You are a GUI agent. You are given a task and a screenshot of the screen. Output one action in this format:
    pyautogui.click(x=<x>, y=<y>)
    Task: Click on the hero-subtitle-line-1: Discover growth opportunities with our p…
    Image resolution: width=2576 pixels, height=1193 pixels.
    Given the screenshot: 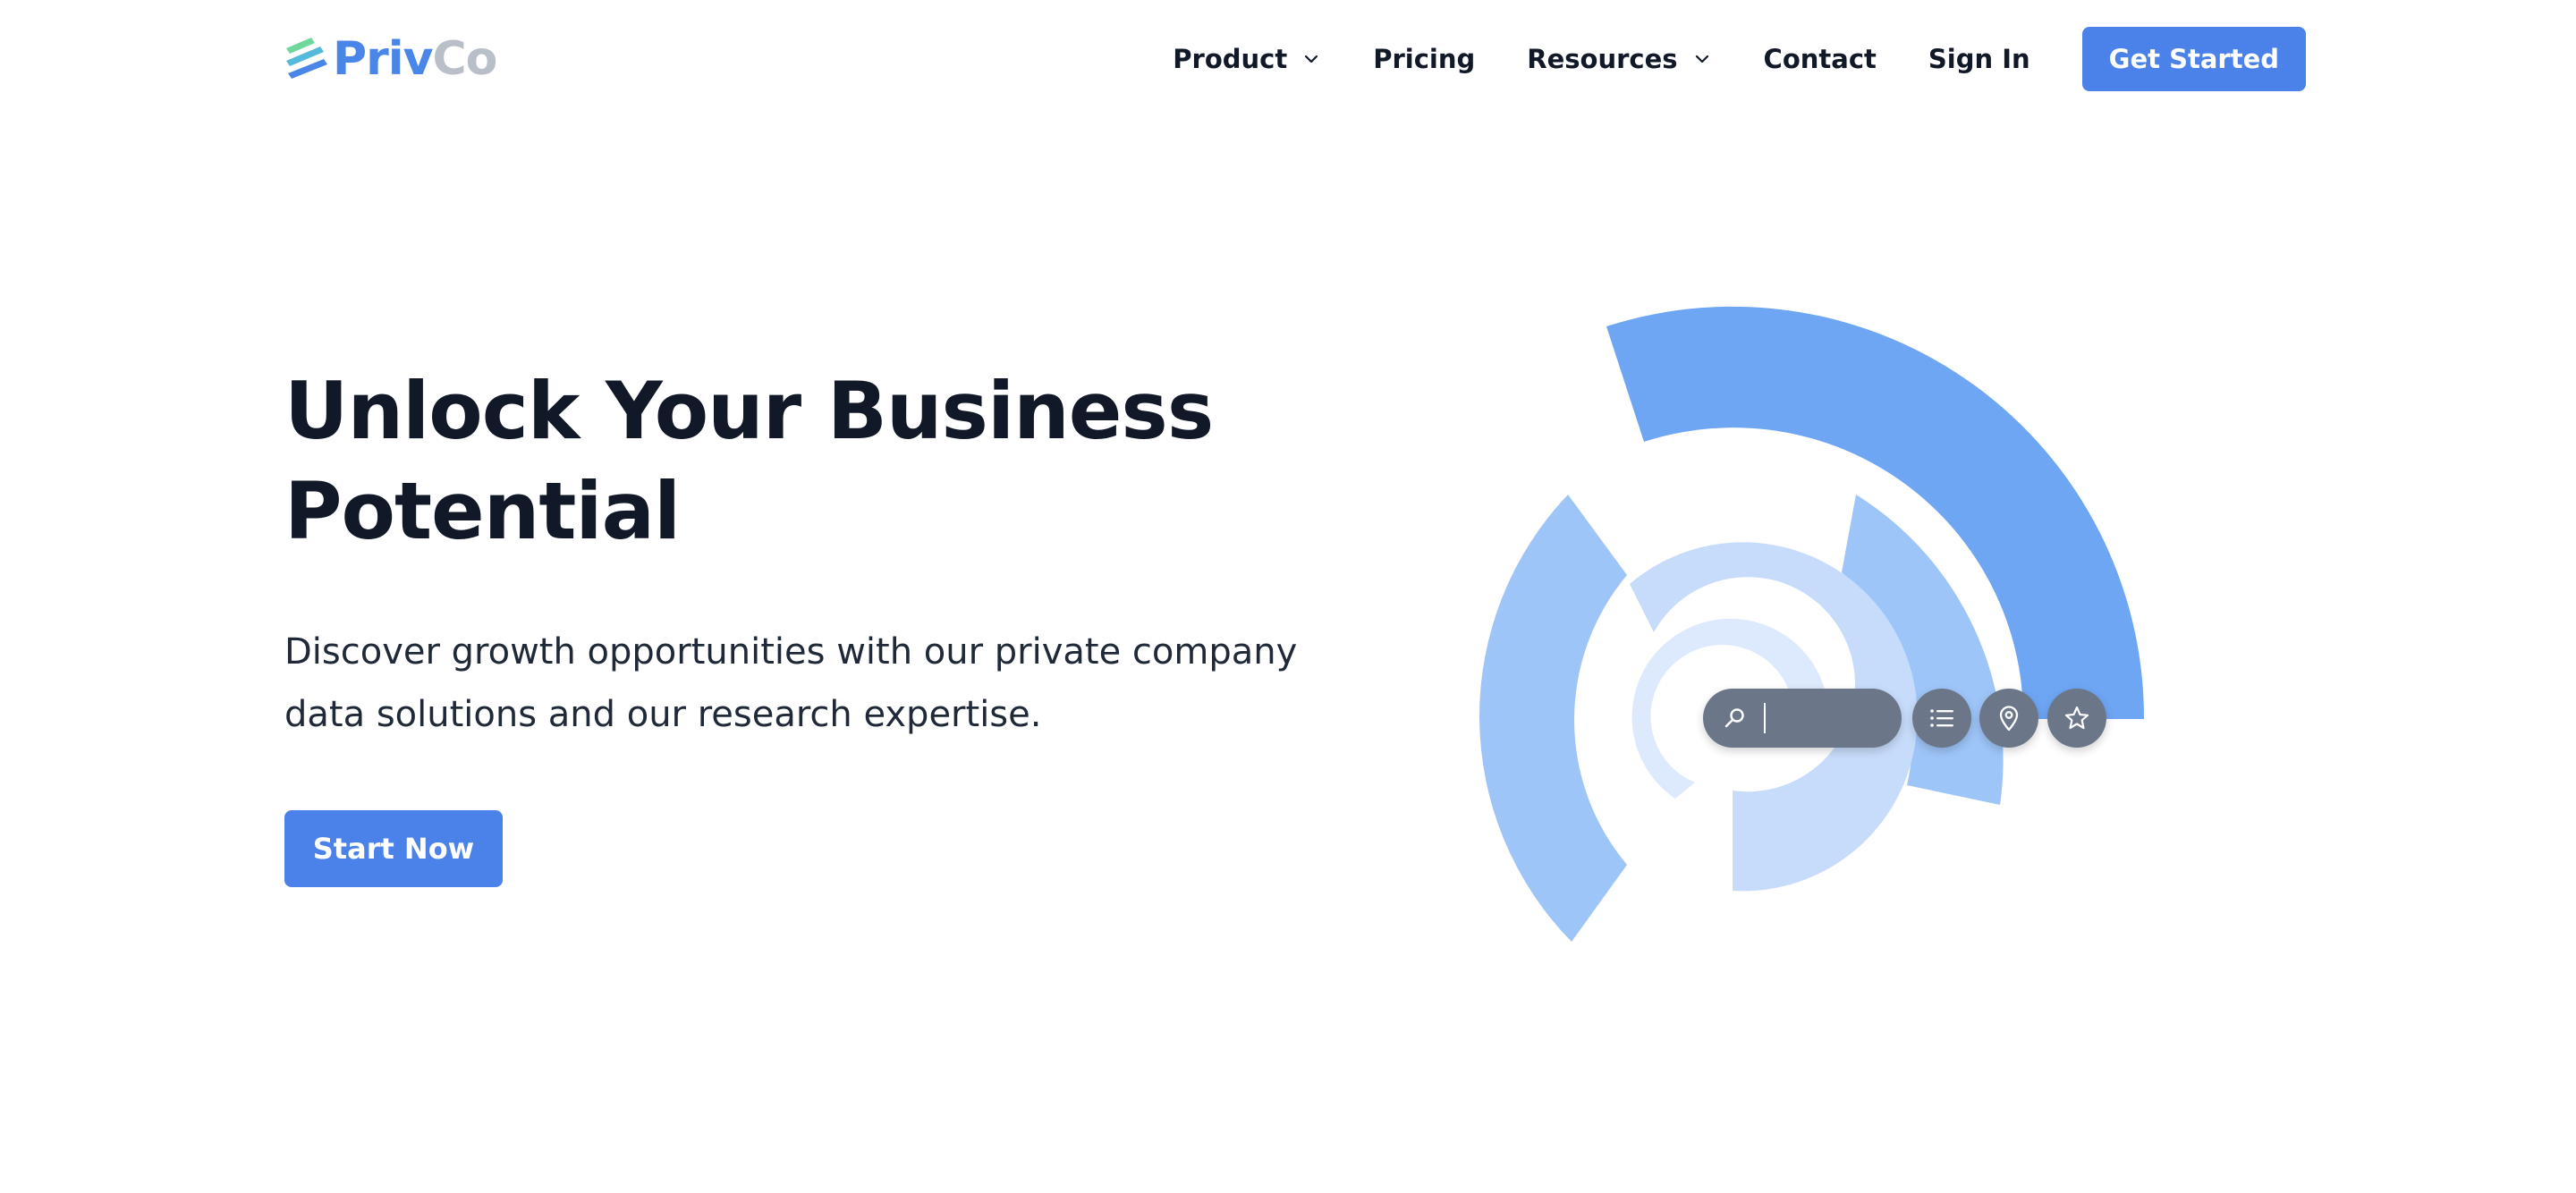 What is the action you would take?
    pyautogui.click(x=791, y=652)
    